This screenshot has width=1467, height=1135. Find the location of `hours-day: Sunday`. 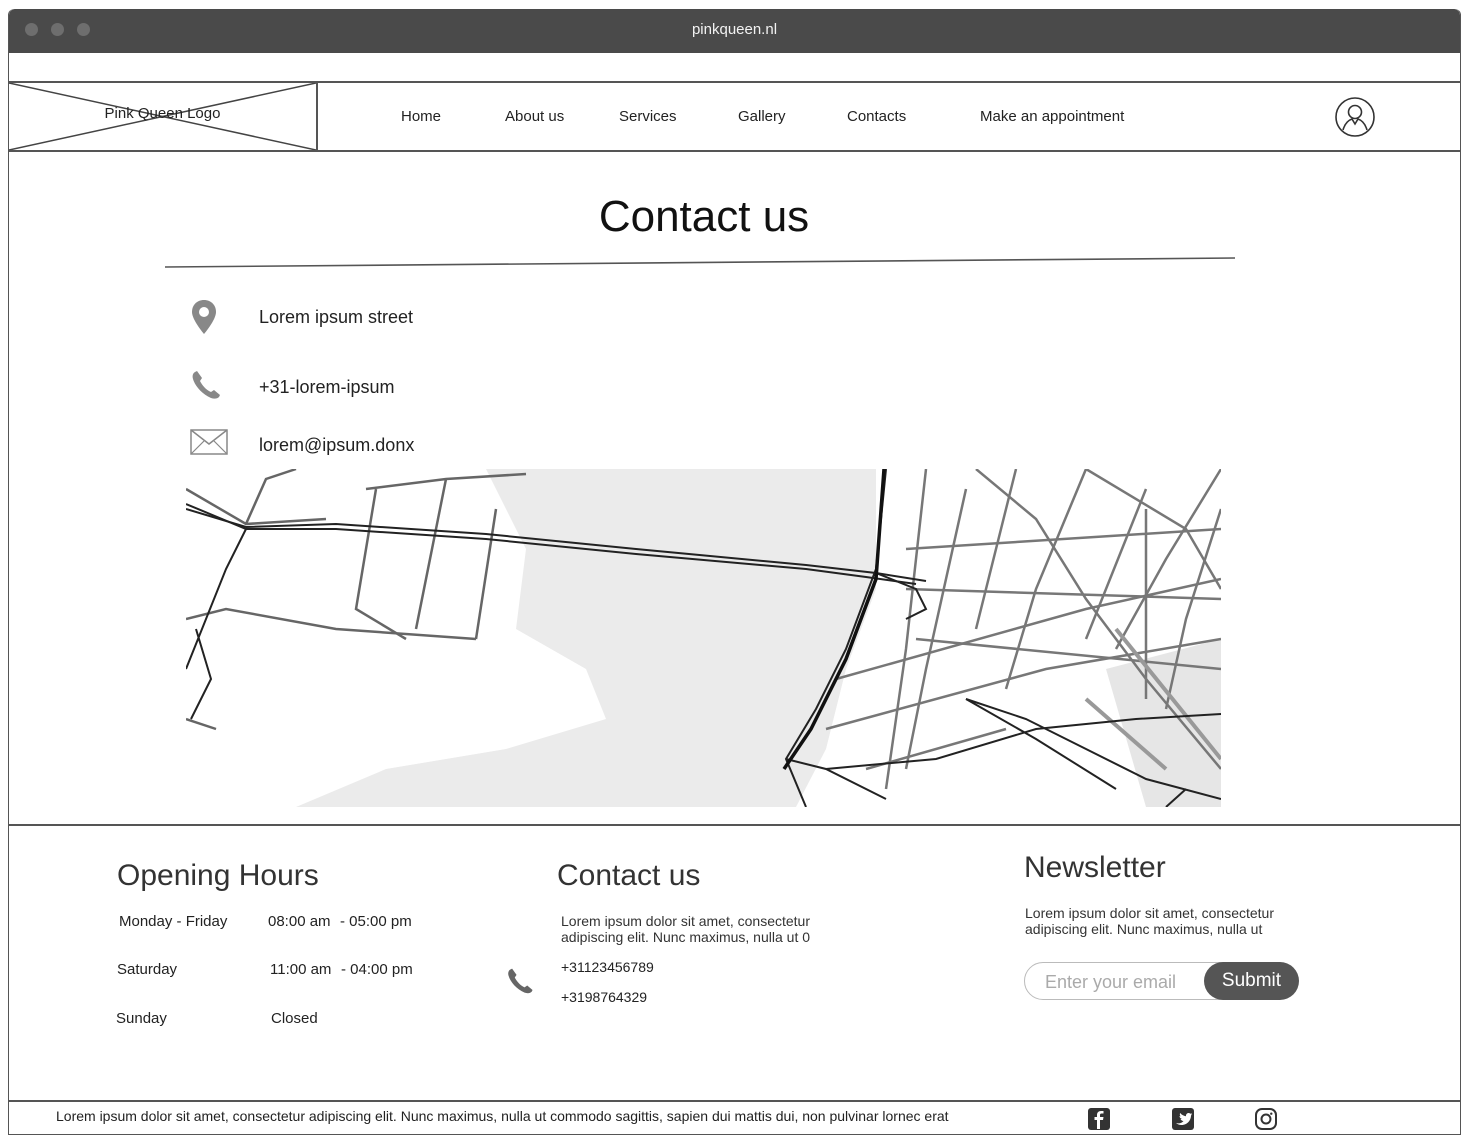

hours-day: Sunday is located at coordinates (141, 1018).